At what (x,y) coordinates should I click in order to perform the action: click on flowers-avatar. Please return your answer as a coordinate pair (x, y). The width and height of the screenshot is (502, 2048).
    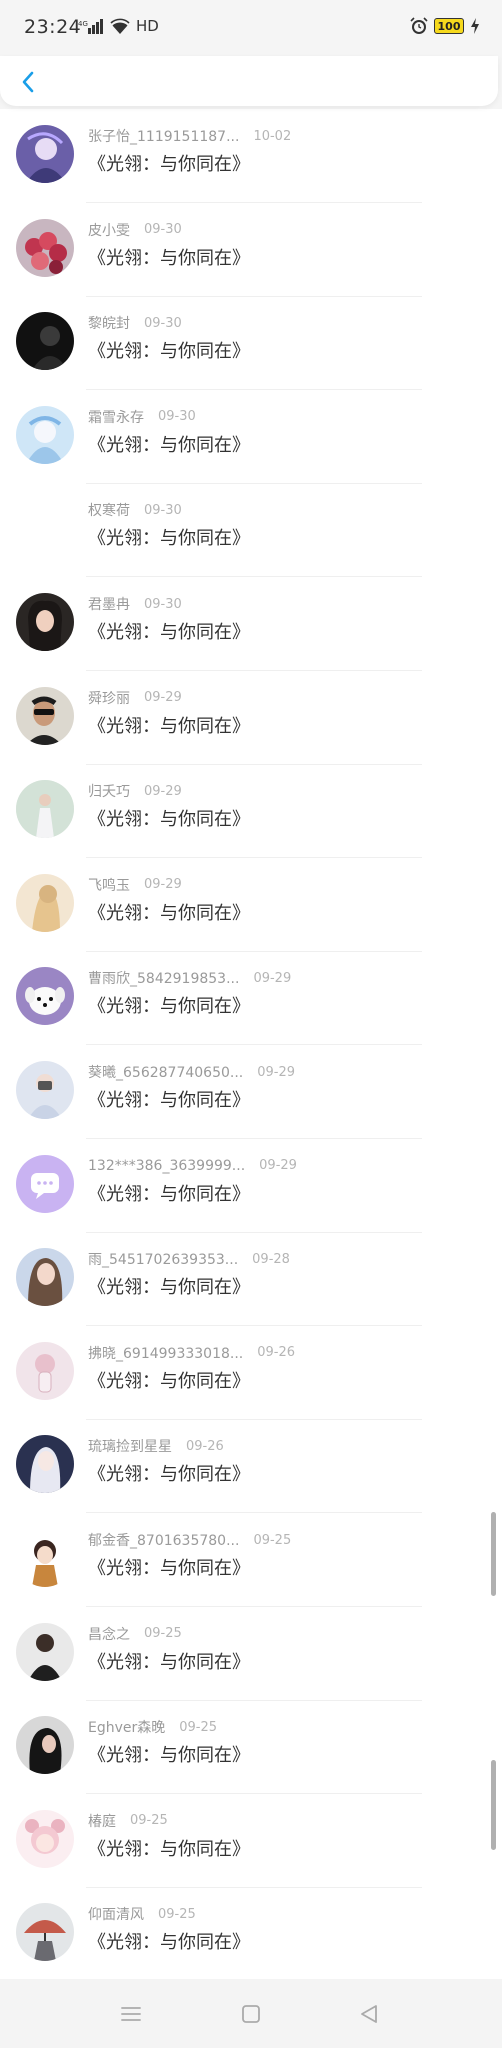
    Looking at the image, I should click on (45, 247).